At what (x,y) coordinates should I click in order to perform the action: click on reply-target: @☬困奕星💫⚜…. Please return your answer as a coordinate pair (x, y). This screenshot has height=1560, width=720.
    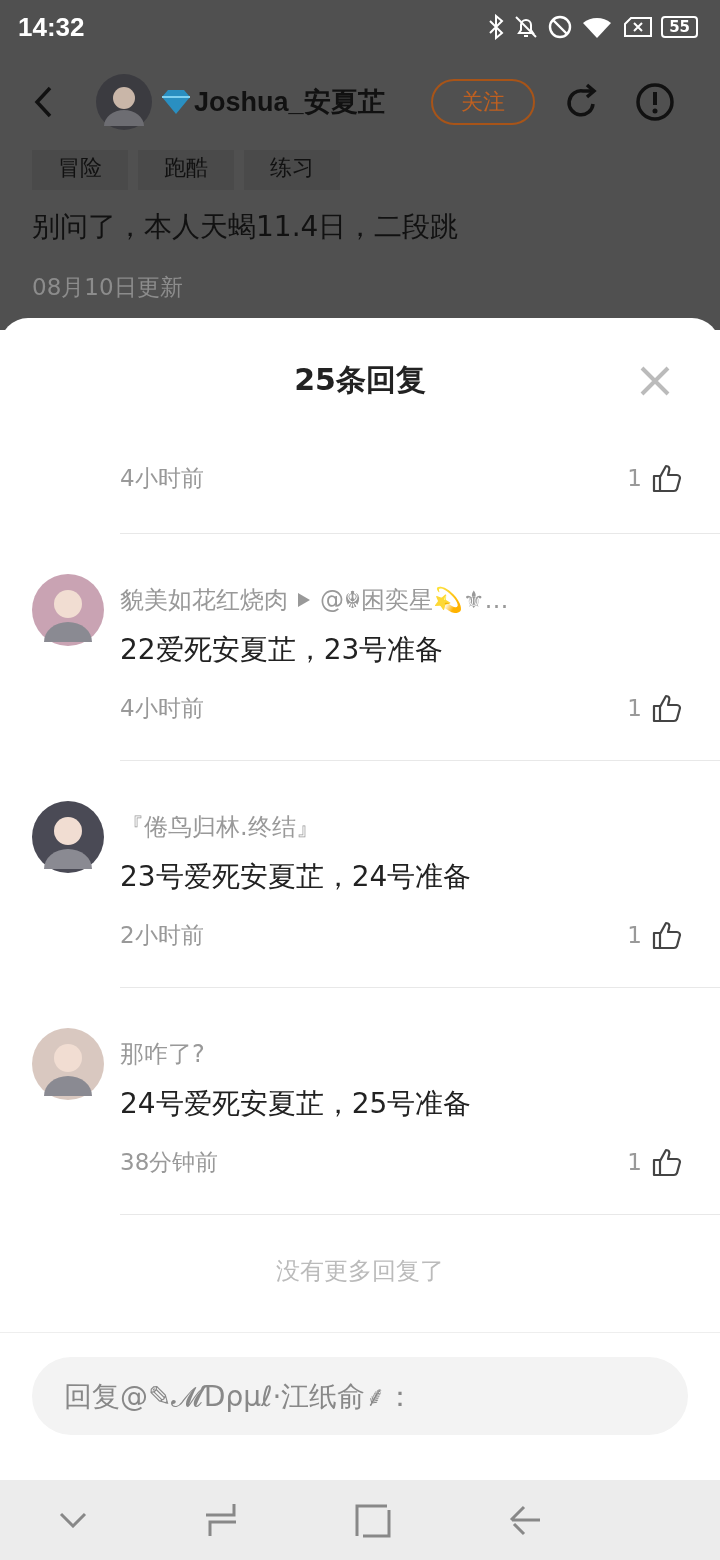
    Looking at the image, I should click on (414, 600).